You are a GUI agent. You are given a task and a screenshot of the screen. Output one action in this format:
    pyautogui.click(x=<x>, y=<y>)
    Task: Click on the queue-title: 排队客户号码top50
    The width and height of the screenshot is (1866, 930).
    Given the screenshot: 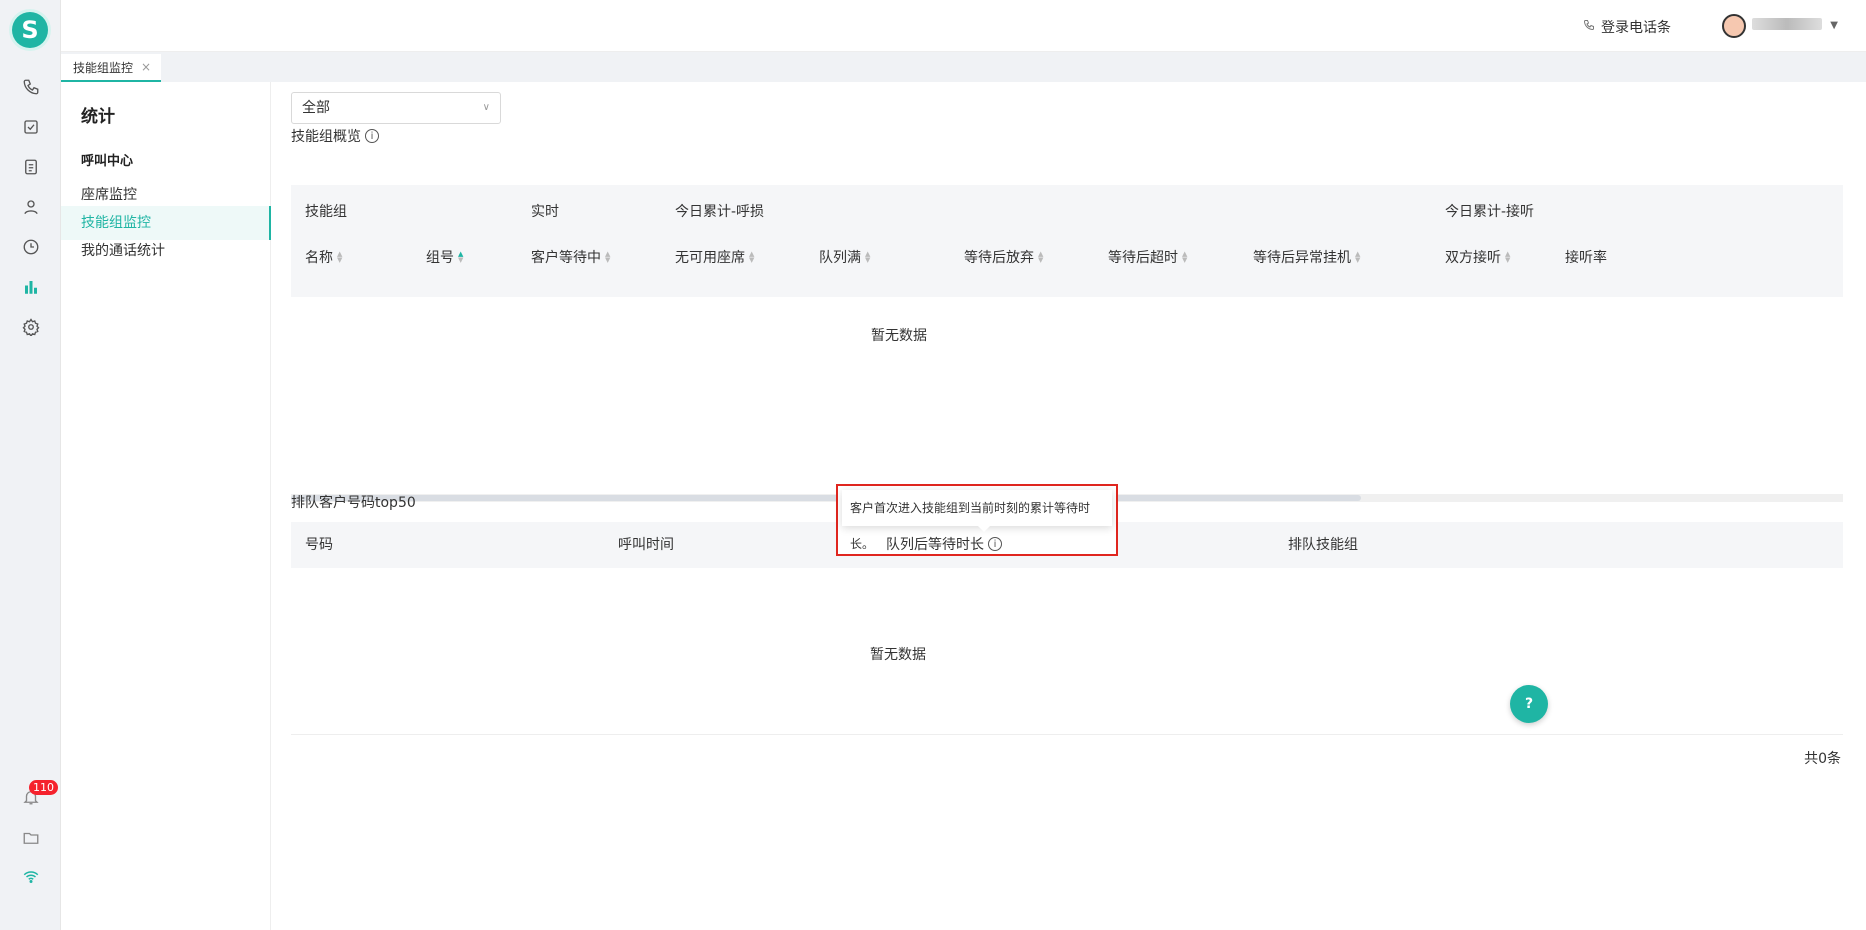 What is the action you would take?
    pyautogui.click(x=353, y=503)
    